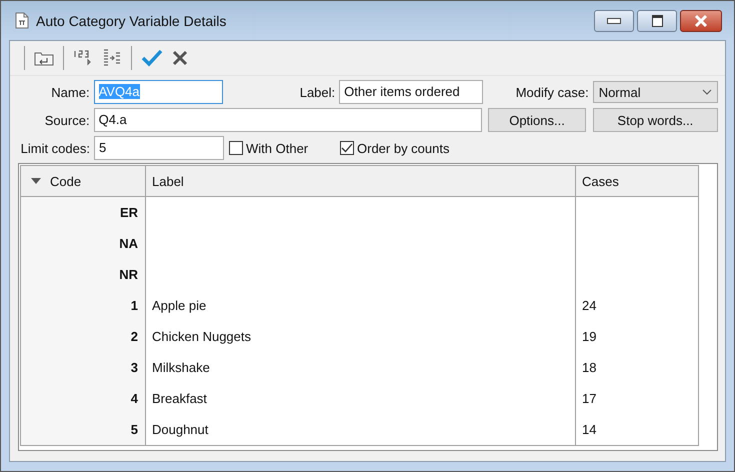  Describe the element at coordinates (614, 21) in the screenshot. I see `minimize-button` at that location.